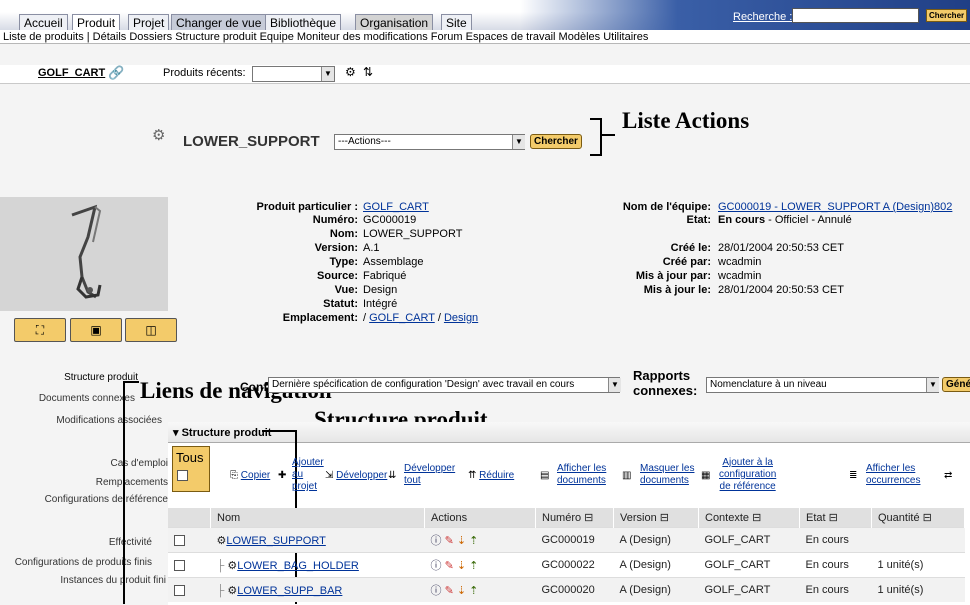  What do you see at coordinates (948, 476) in the screenshot?
I see `export-icon: ⇄` at bounding box center [948, 476].